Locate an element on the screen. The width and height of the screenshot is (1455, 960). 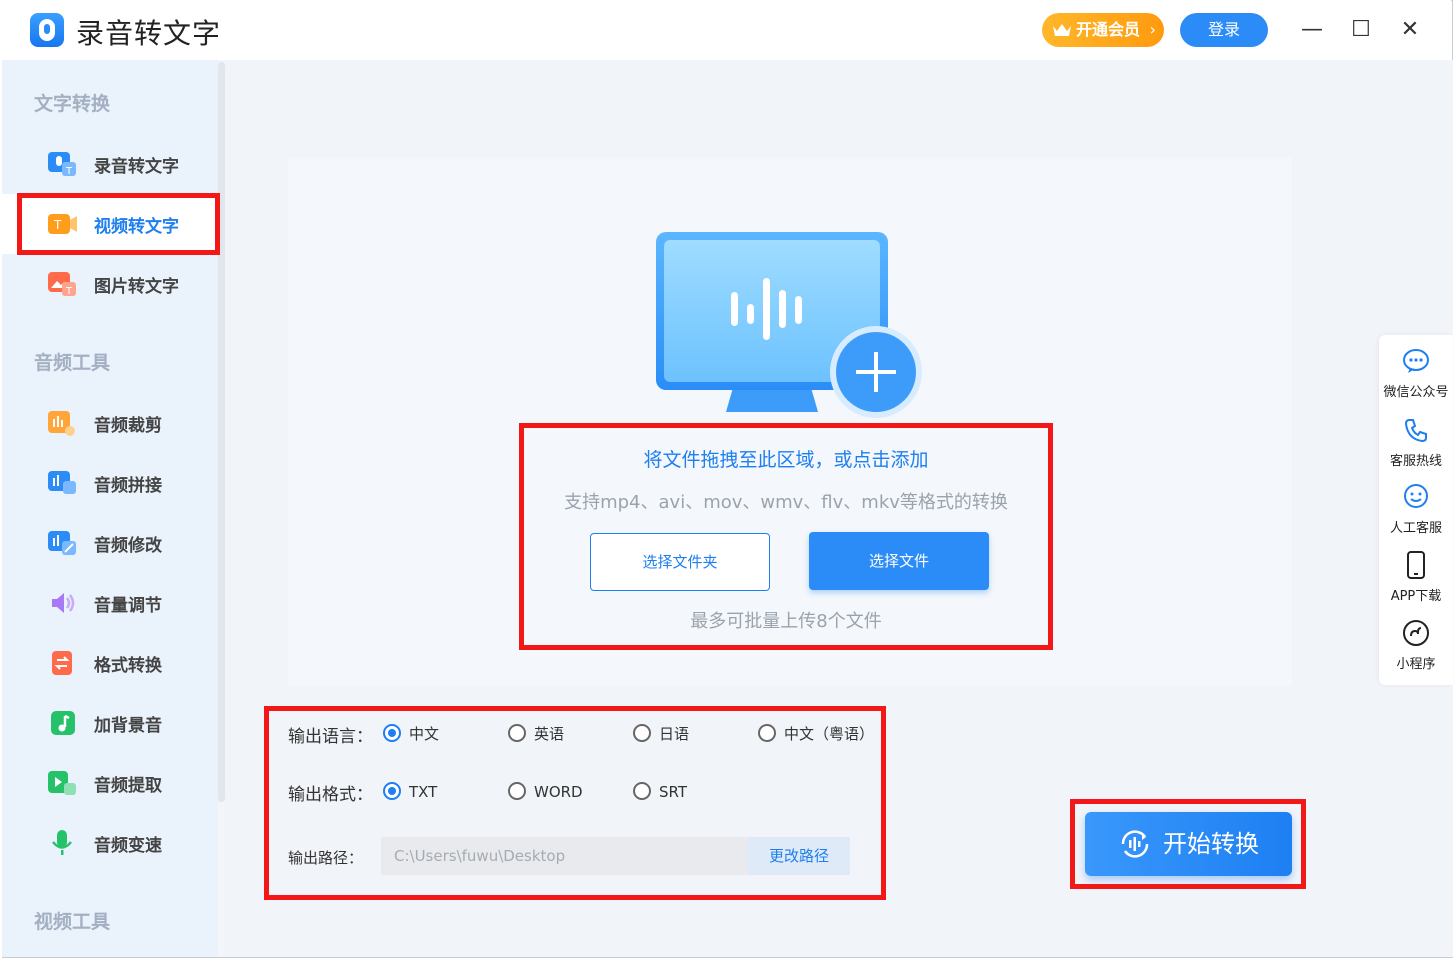
float-item-mini-program: 小程序 is located at coordinates (1416, 645).